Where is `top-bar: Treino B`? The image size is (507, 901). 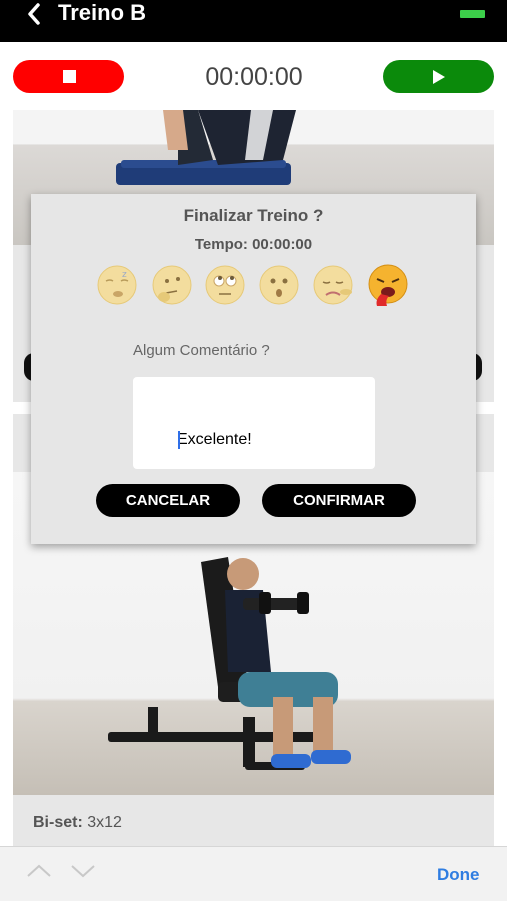 top-bar: Treino B is located at coordinates (253, 21).